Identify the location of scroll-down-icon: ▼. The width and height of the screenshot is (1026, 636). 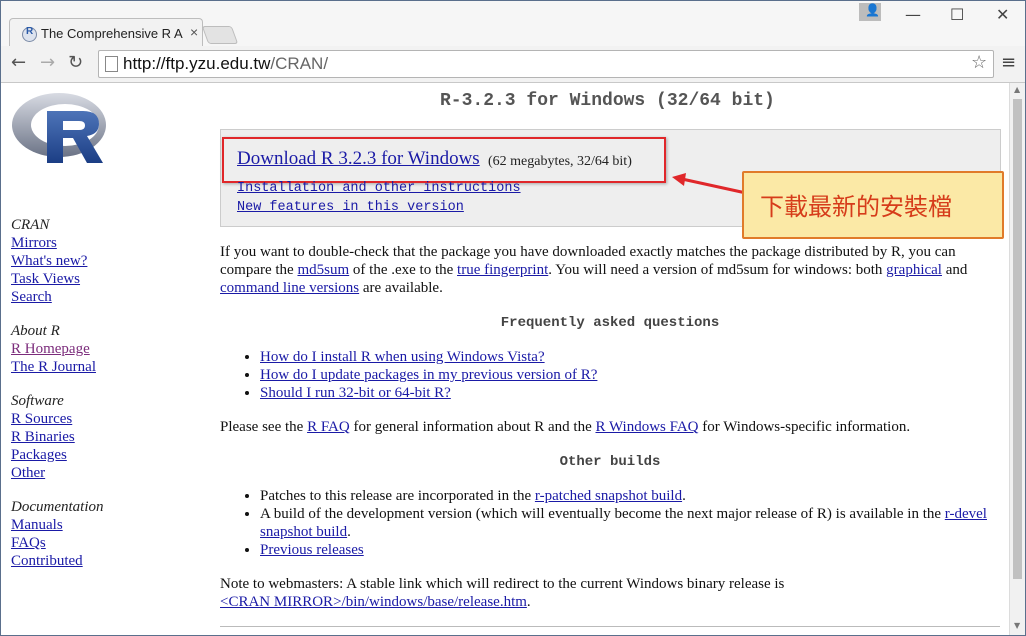
(1017, 625).